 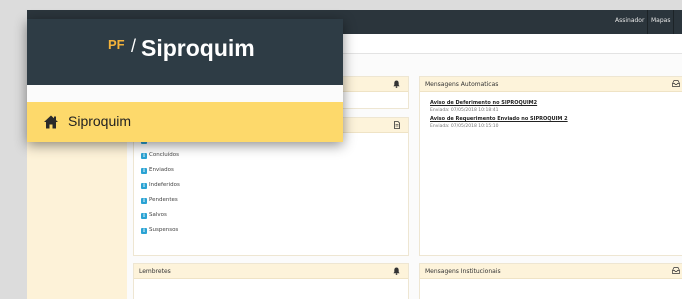 I want to click on panel-header: Mensagens Institucionais, so click(x=551, y=271).